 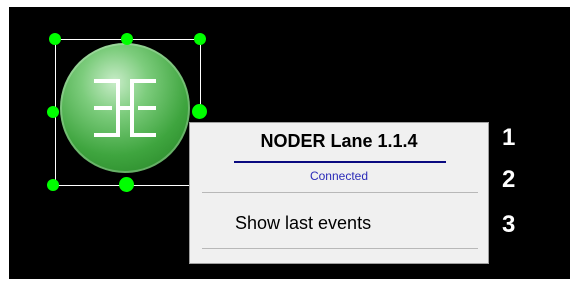 I want to click on resize-handle-middle-right, so click(x=199, y=111).